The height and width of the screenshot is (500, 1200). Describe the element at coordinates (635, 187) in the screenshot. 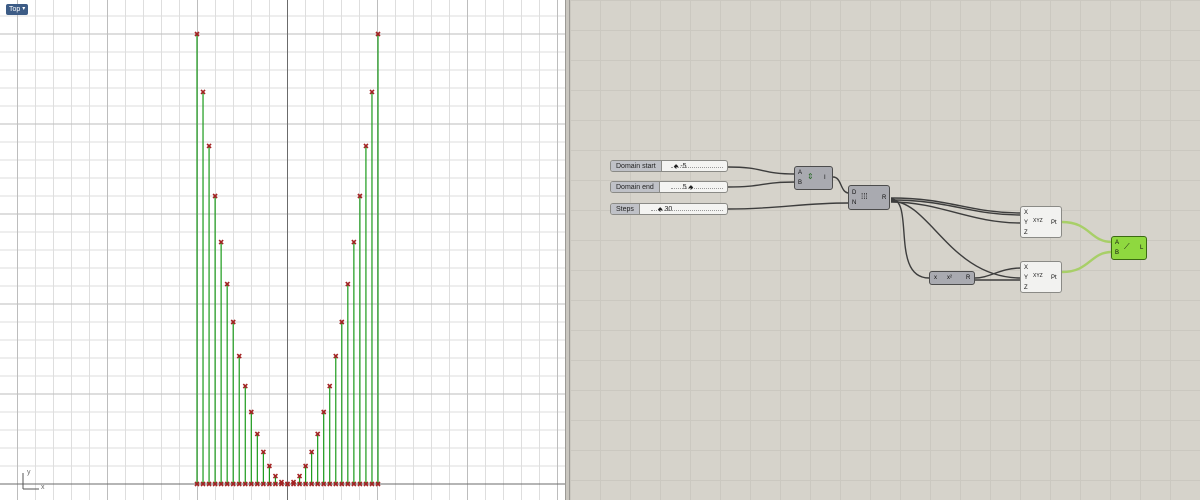

I see `domain-end-label: Domain end` at that location.